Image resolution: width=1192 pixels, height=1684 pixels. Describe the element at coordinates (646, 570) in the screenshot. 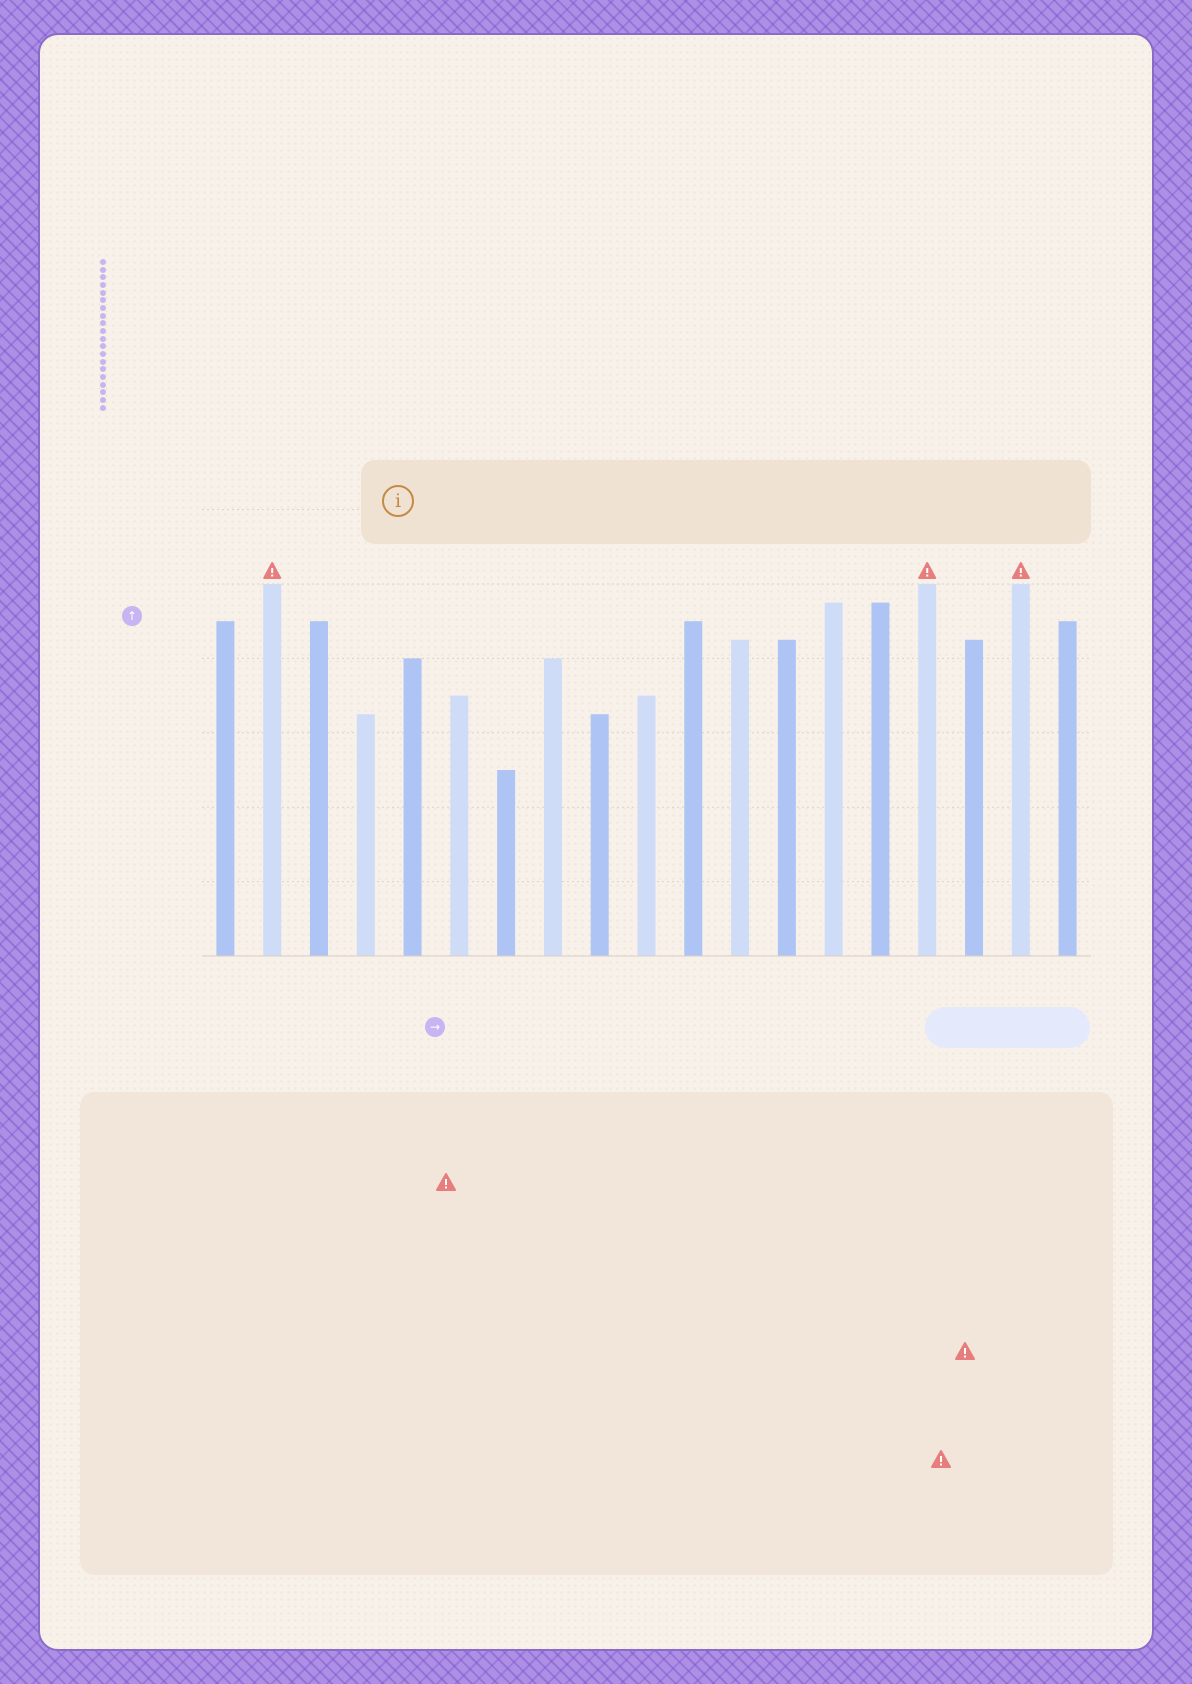

I see `chart-warning-markers` at that location.